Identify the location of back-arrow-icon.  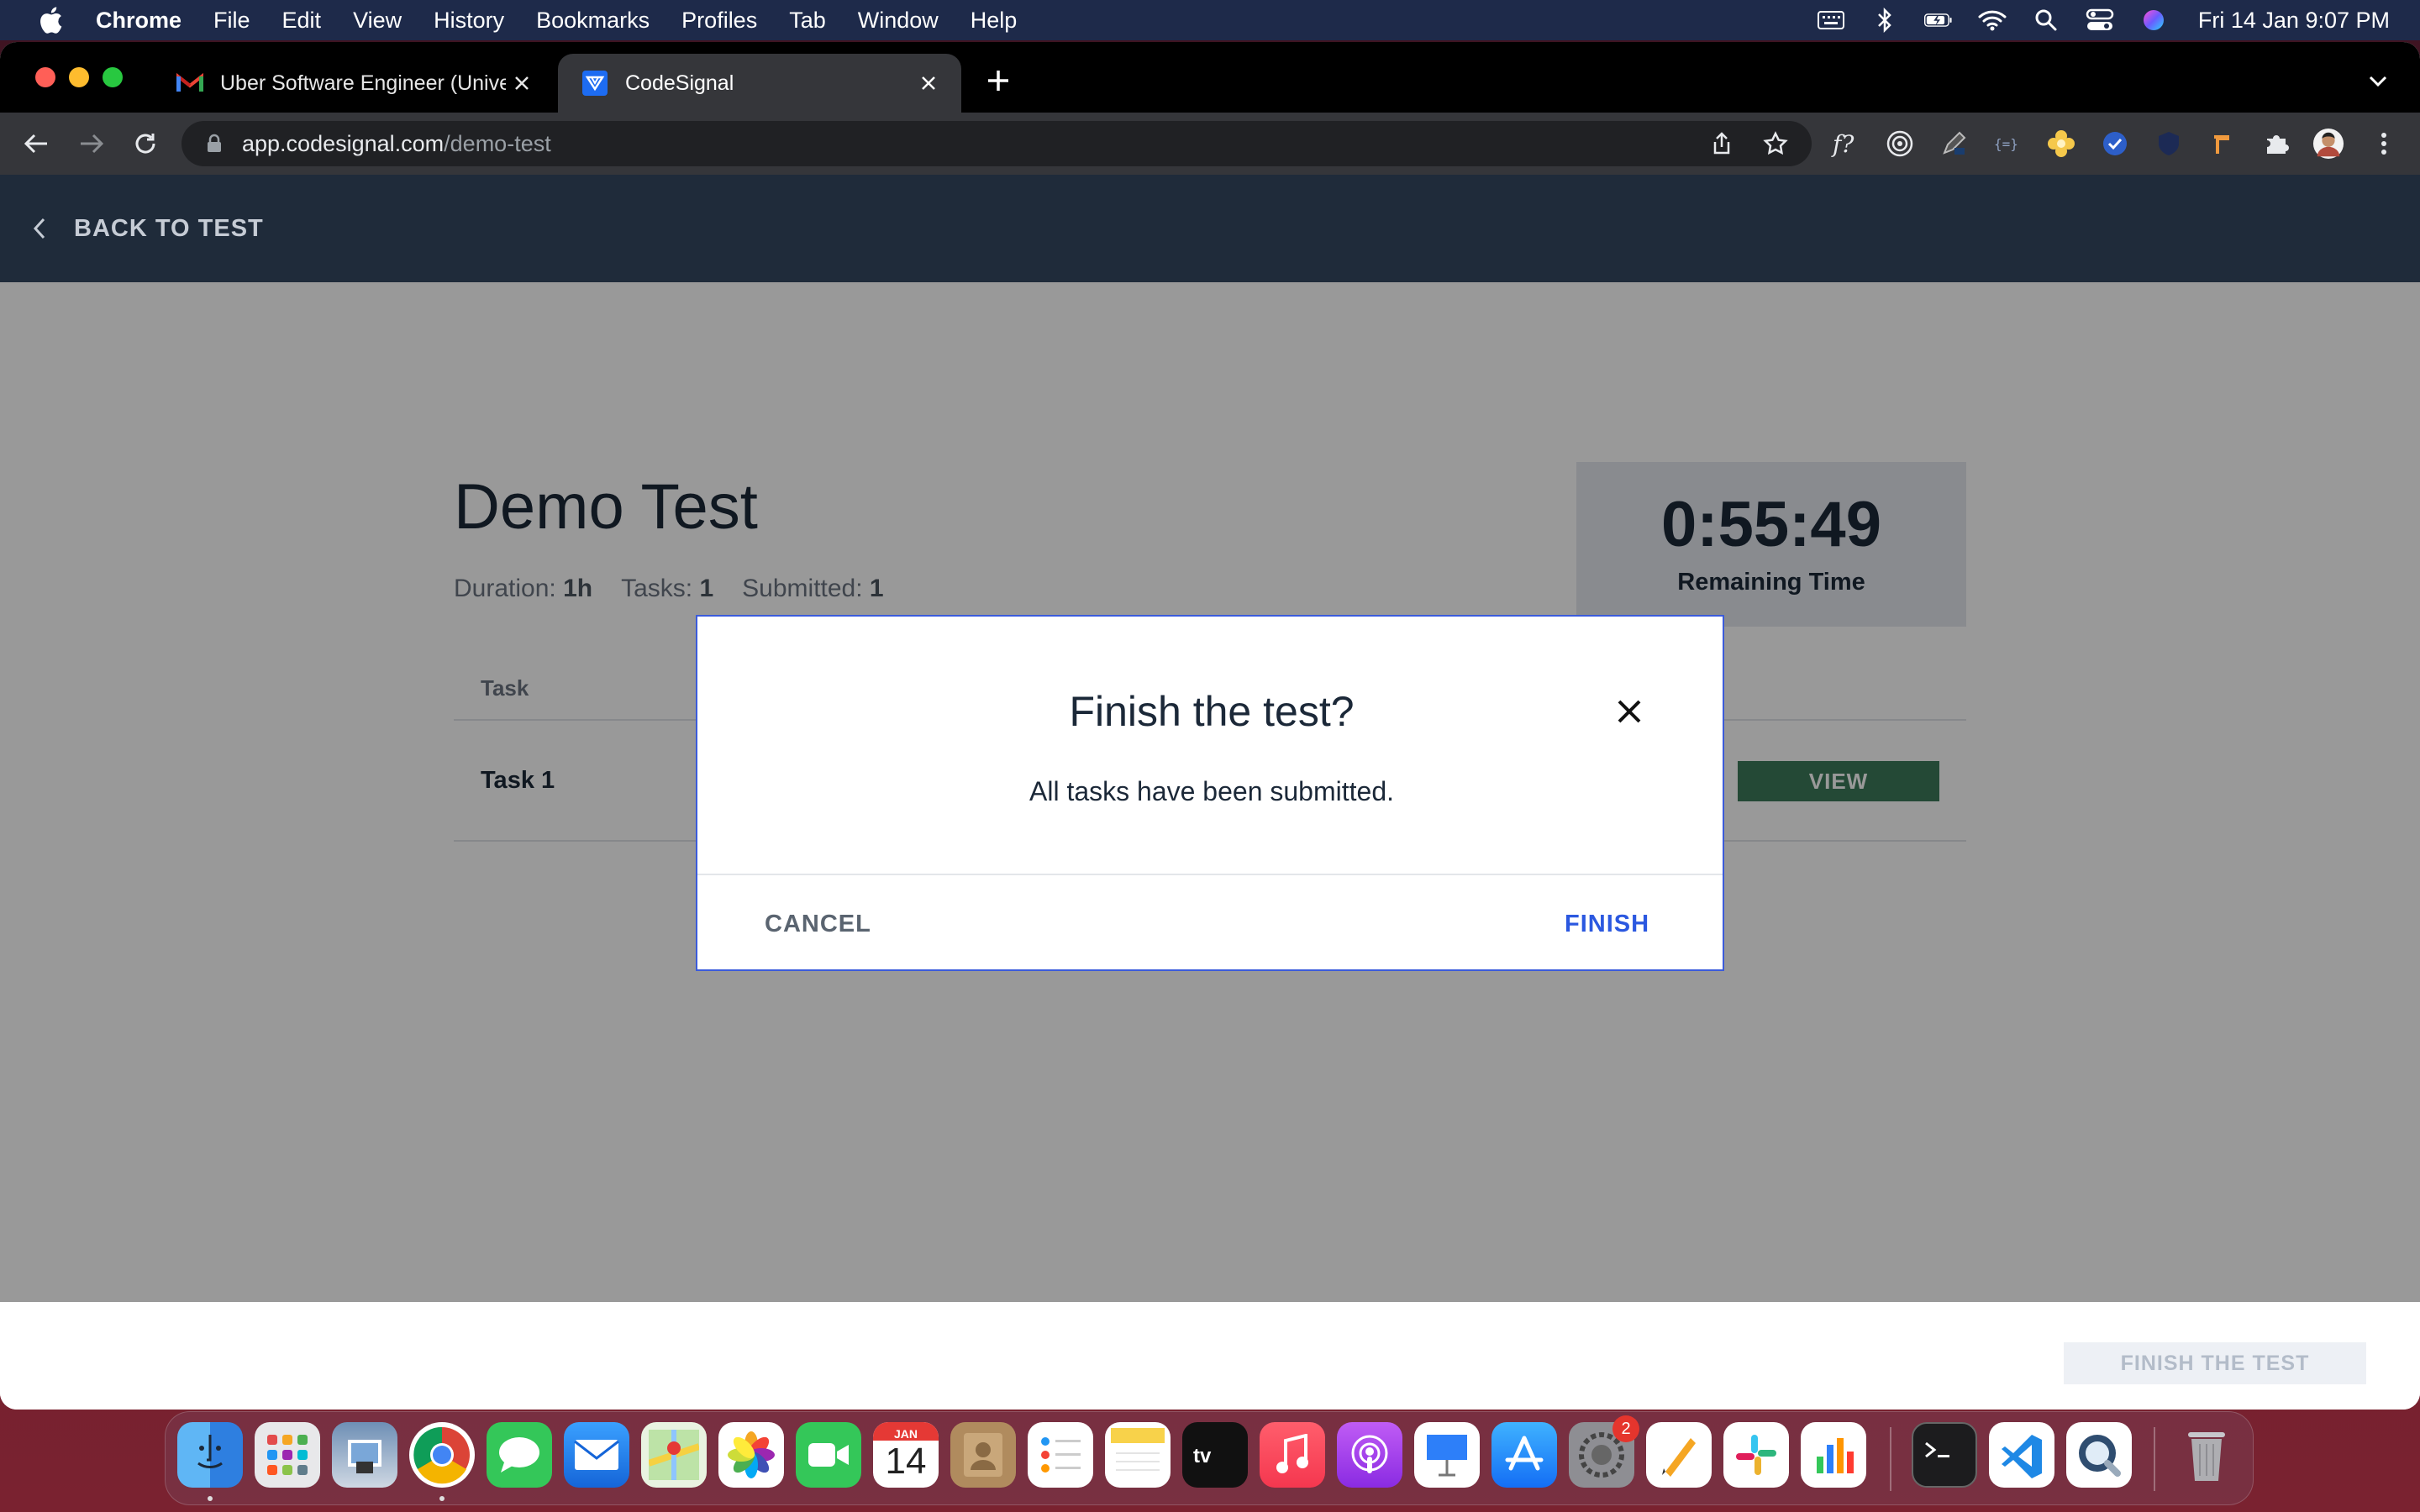
(36, 144).